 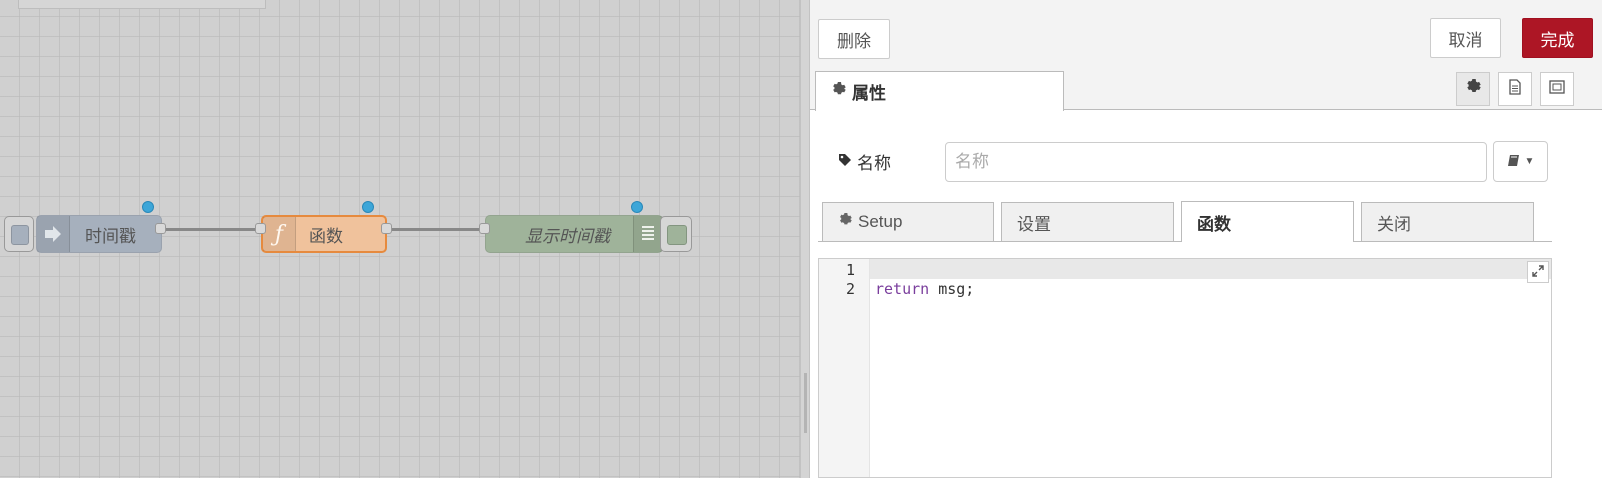 What do you see at coordinates (110, 236) in the screenshot?
I see `inject-node-label: 时间戳` at bounding box center [110, 236].